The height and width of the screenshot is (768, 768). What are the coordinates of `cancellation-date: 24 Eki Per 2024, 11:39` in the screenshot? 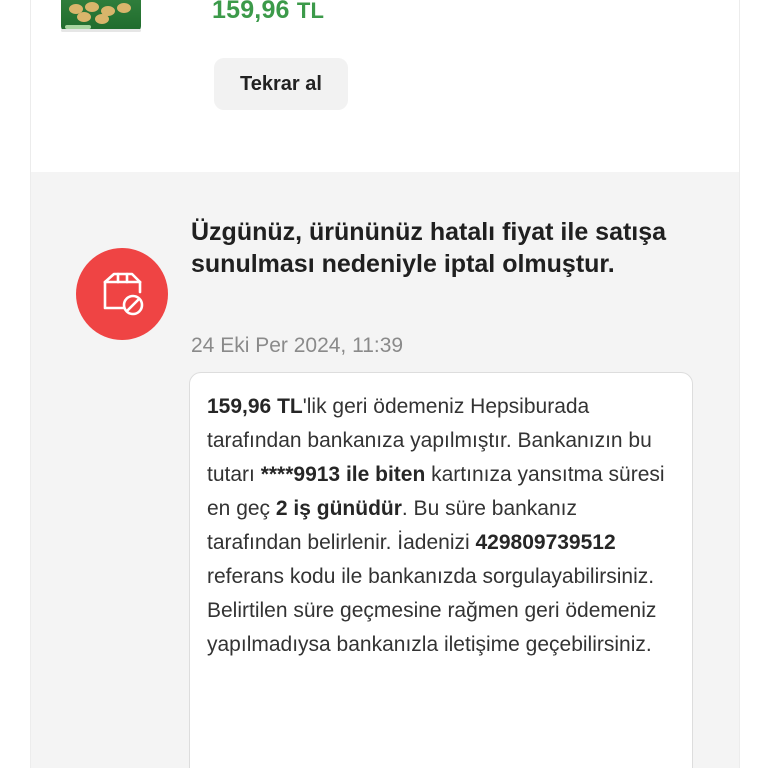 It's located at (297, 345).